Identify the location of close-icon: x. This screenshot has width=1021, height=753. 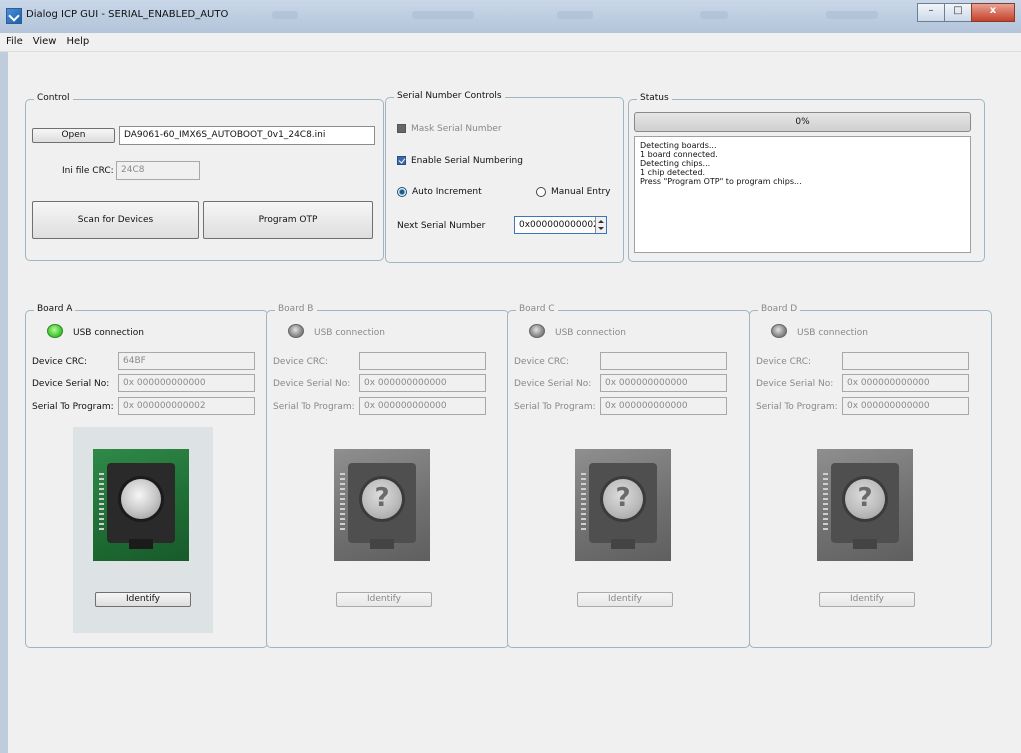
(993, 10).